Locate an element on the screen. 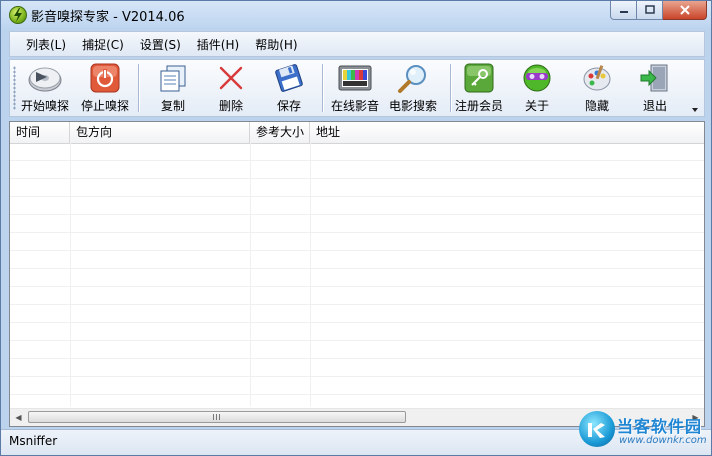  watermark-title: 当客软件园 is located at coordinates (660, 426).